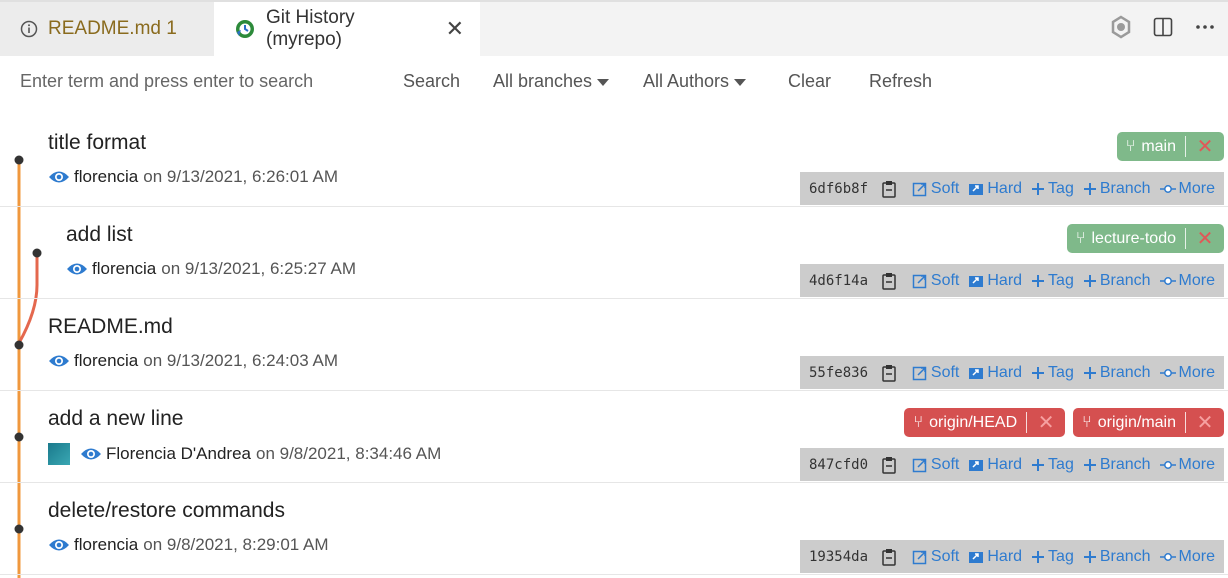 This screenshot has height=578, width=1228. I want to click on branches-dropdown-label: All branches, so click(543, 81).